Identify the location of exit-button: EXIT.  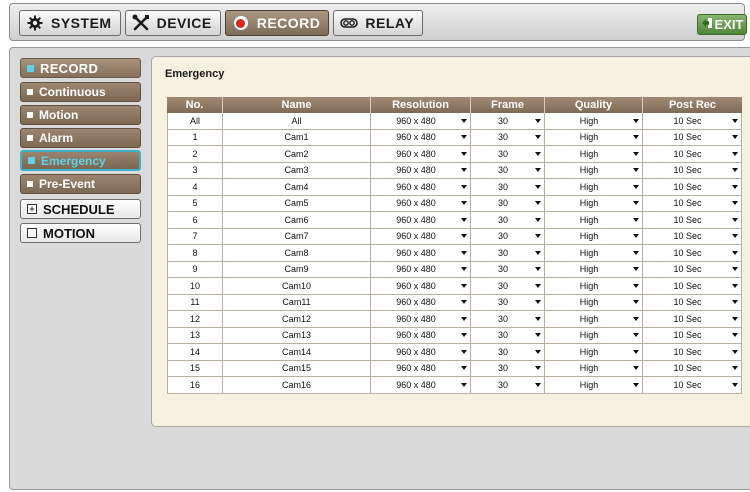
(722, 24).